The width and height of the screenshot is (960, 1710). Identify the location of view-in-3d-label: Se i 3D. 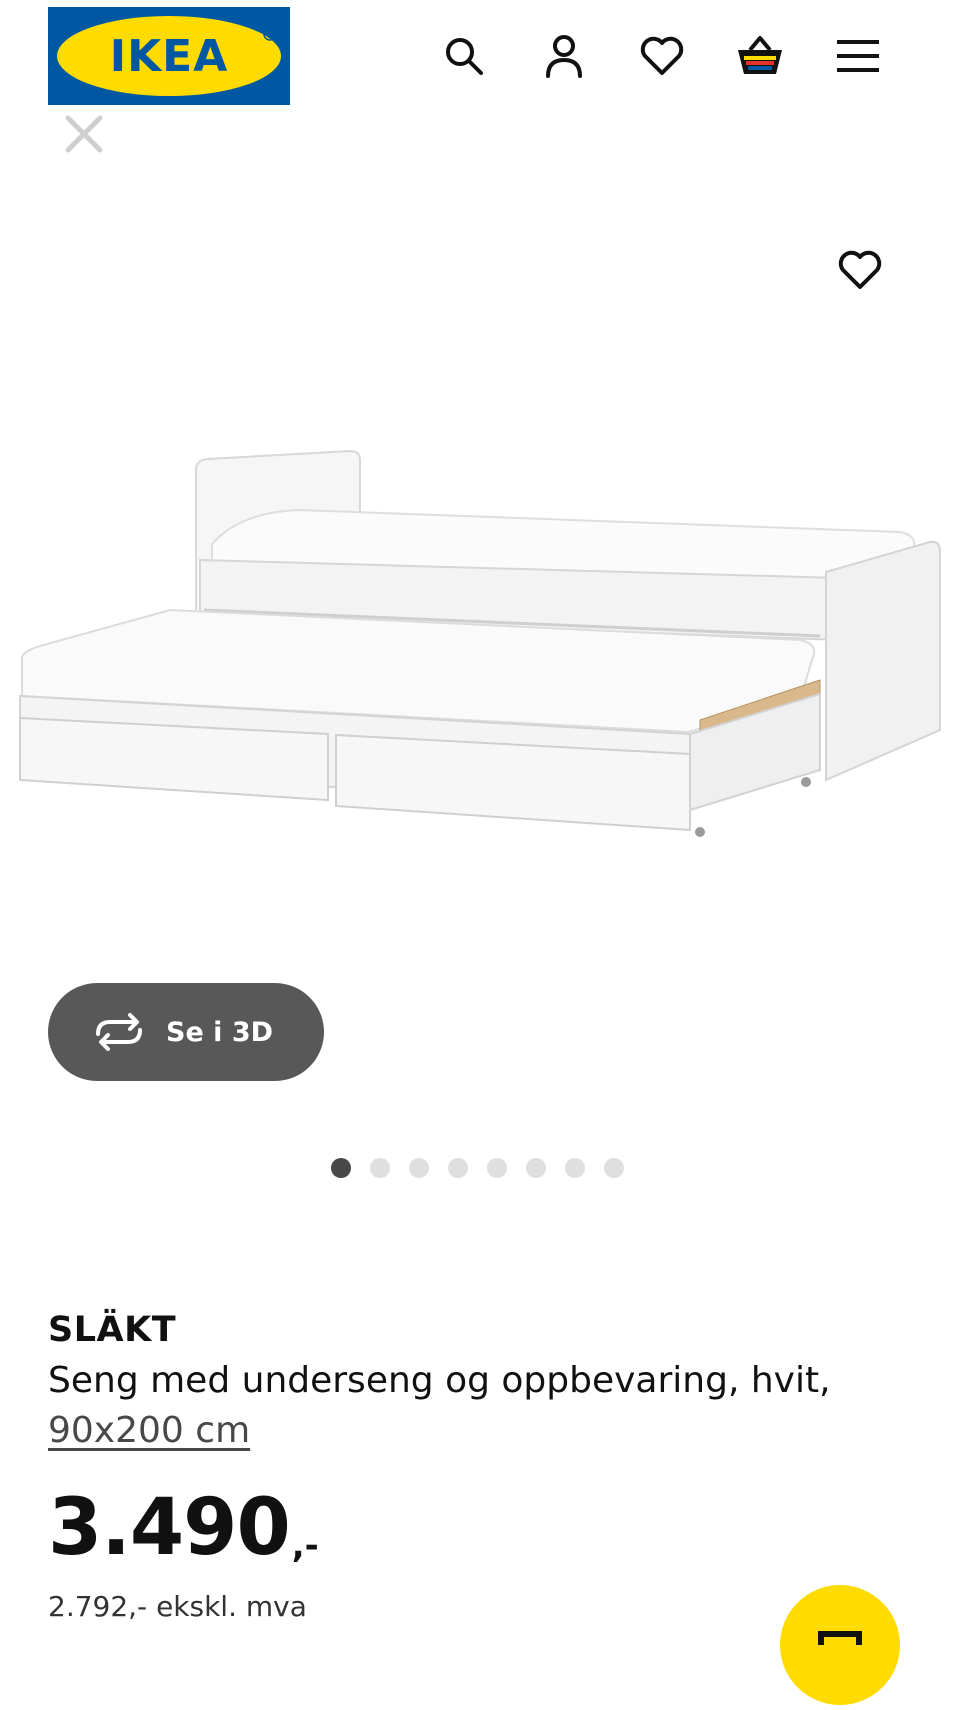
(220, 1032).